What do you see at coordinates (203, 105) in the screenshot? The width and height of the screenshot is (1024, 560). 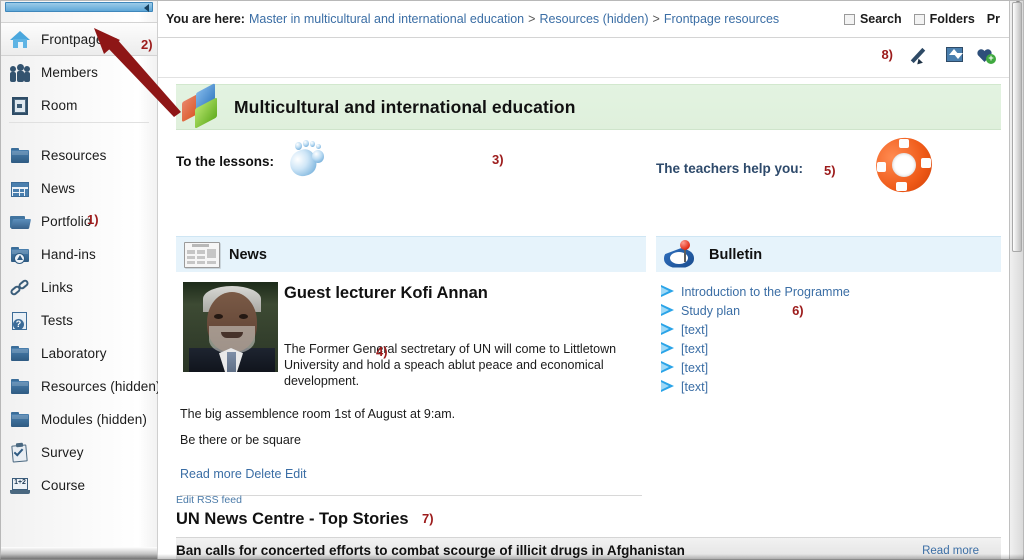 I see `puzzle-pieces-icon` at bounding box center [203, 105].